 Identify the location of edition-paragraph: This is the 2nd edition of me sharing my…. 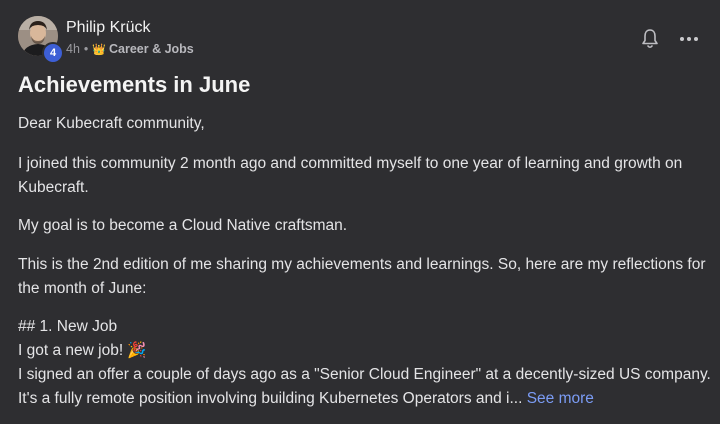
(362, 276).